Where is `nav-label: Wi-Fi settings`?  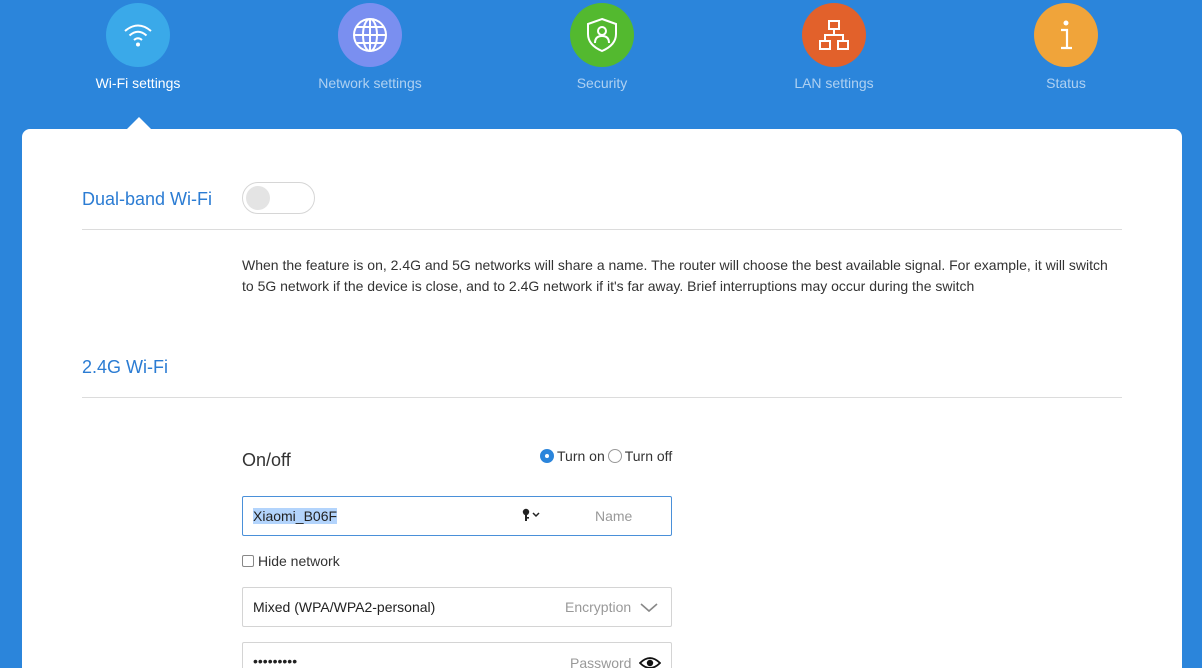 nav-label: Wi-Fi settings is located at coordinates (138, 83).